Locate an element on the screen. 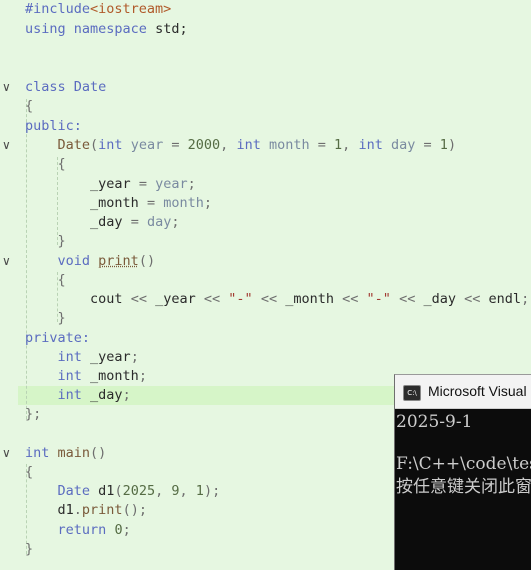  keyword: using is located at coordinates (45, 29).